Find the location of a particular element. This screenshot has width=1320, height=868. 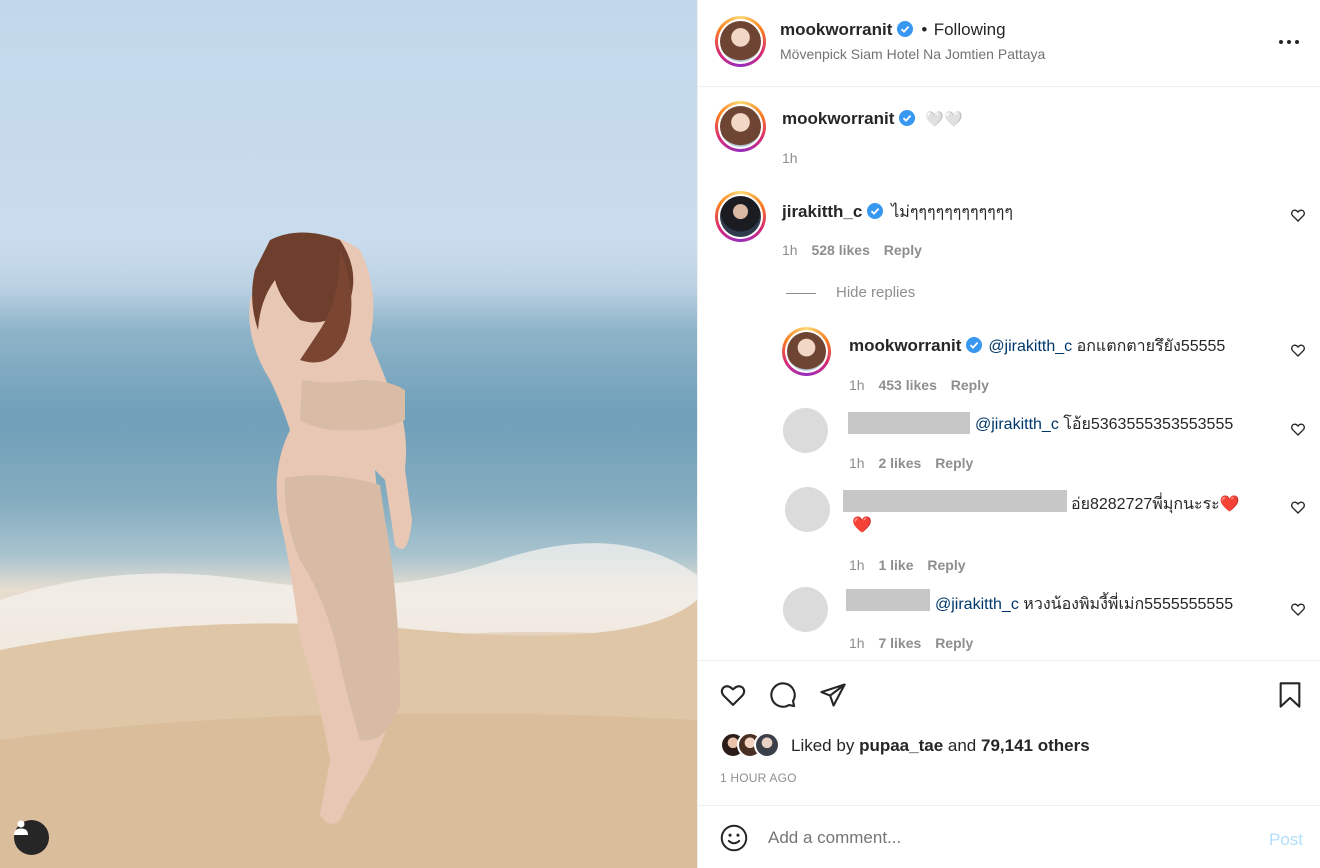

reply-text-continued: ❤️ is located at coordinates (862, 525).